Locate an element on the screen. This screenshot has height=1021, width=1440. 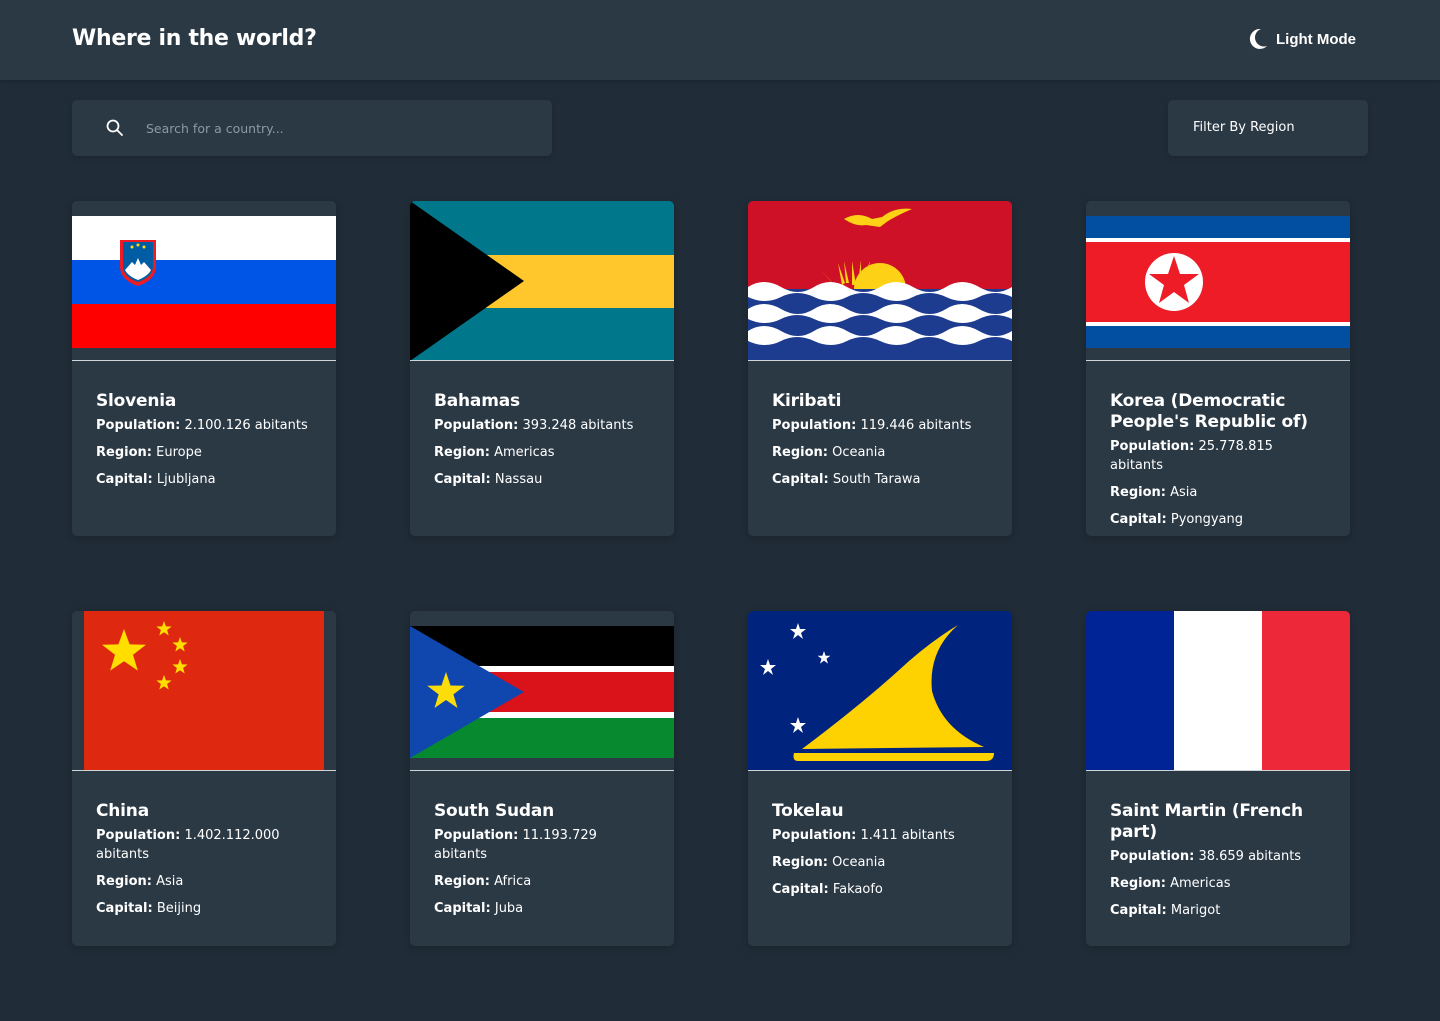
region-info: Region: Europe is located at coordinates (206, 452).